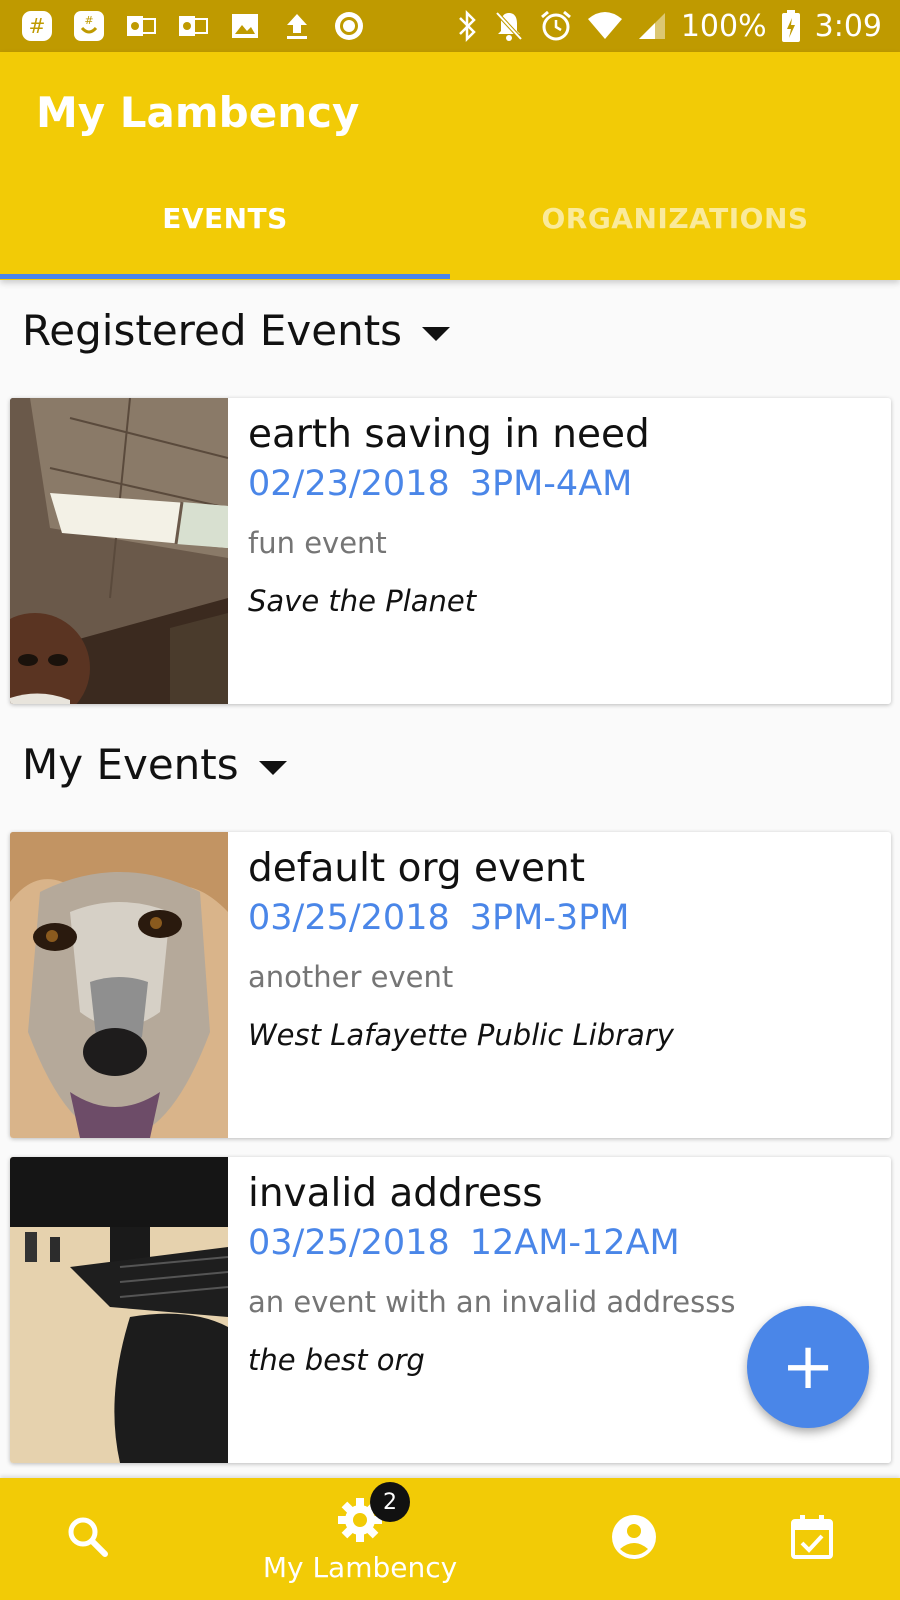 The image size is (900, 1600). I want to click on plus-icon: +, so click(808, 1367).